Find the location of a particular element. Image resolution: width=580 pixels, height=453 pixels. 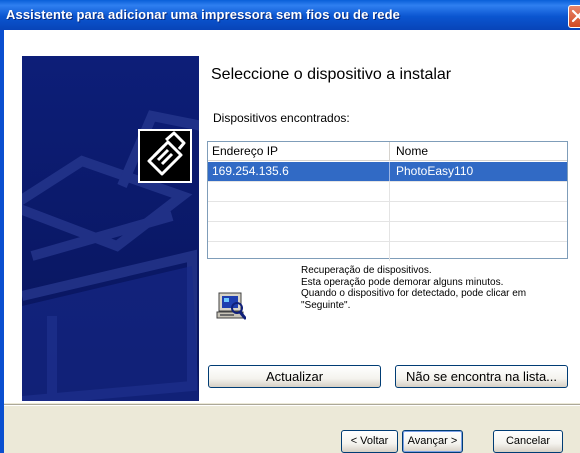

recovery-line: "Seguinte". is located at coordinates (326, 305).